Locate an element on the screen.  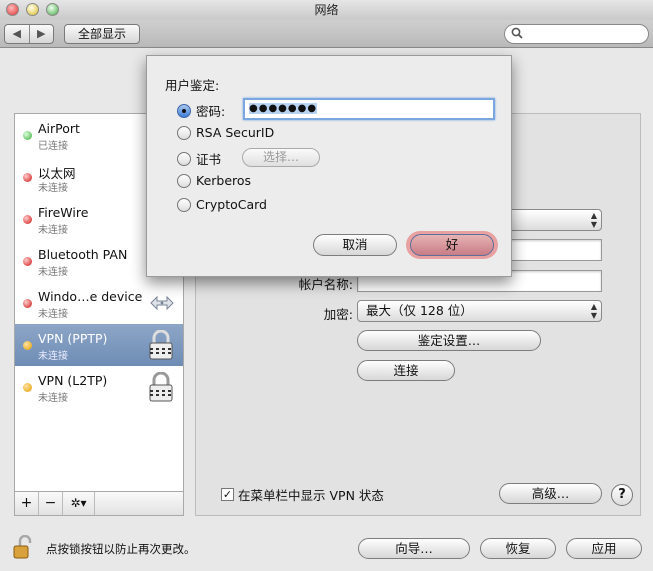
window-controls is located at coordinates (32, 9).